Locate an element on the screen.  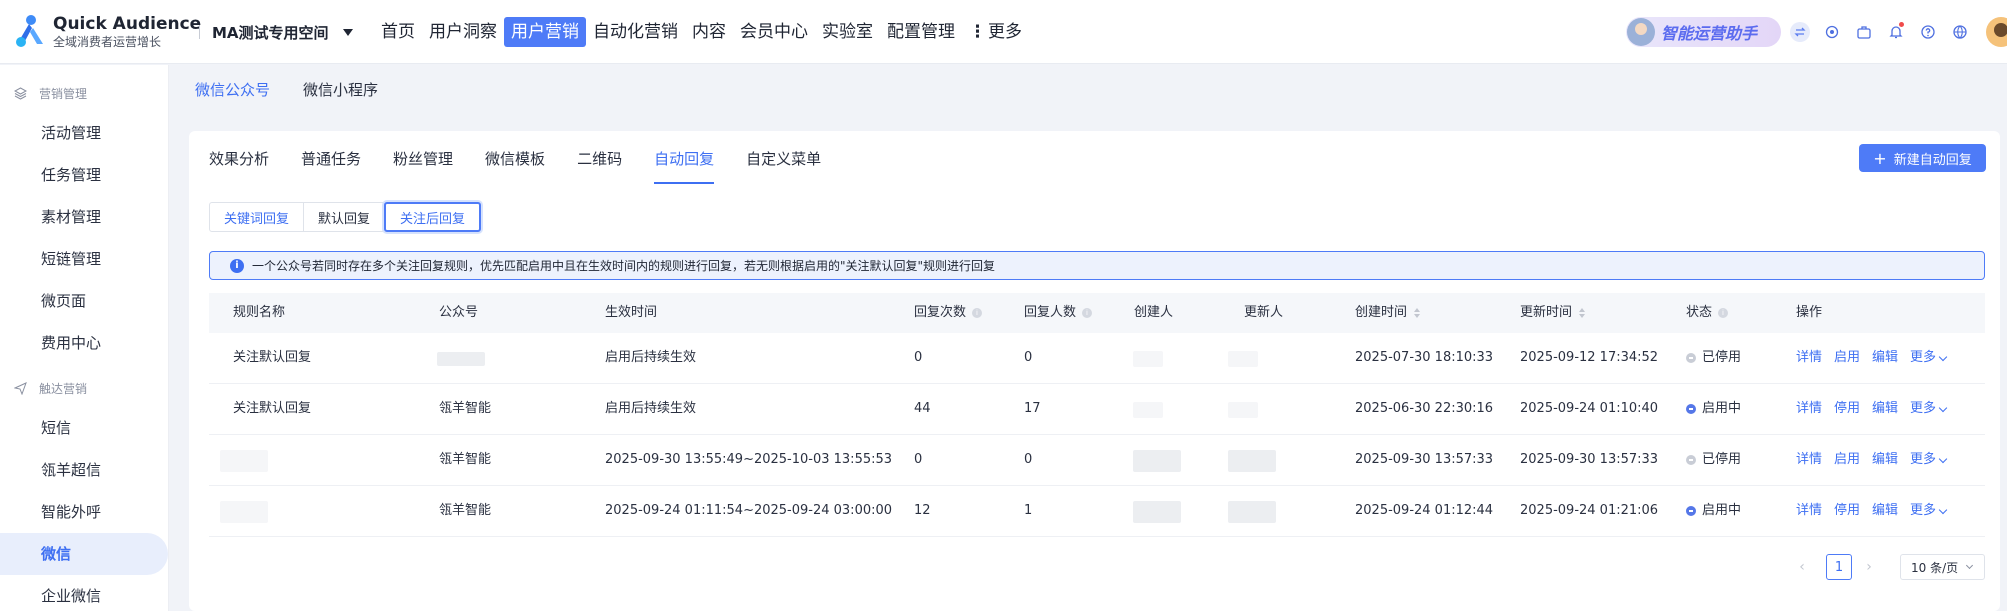
sidebar-item-super-message: 瓴羊超信 is located at coordinates (84, 470).